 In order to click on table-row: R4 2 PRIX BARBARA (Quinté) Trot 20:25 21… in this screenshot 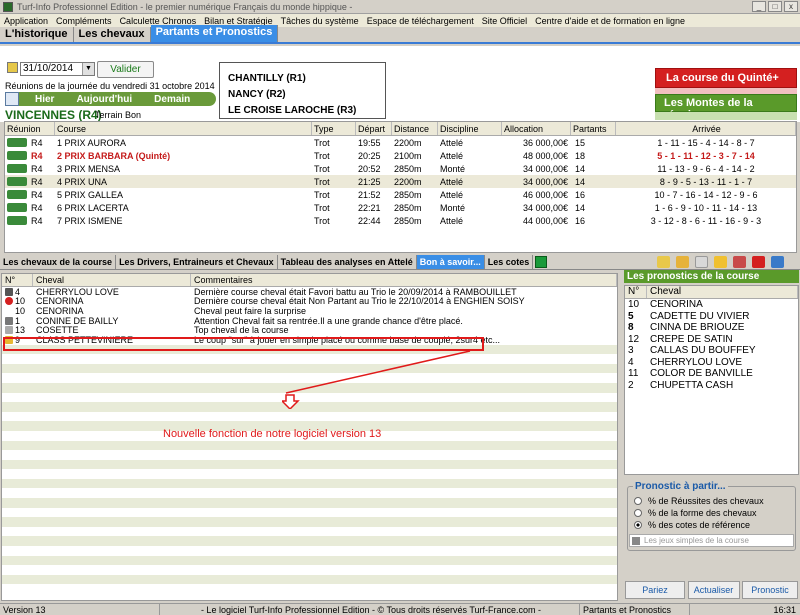, I will do `click(400, 155)`.